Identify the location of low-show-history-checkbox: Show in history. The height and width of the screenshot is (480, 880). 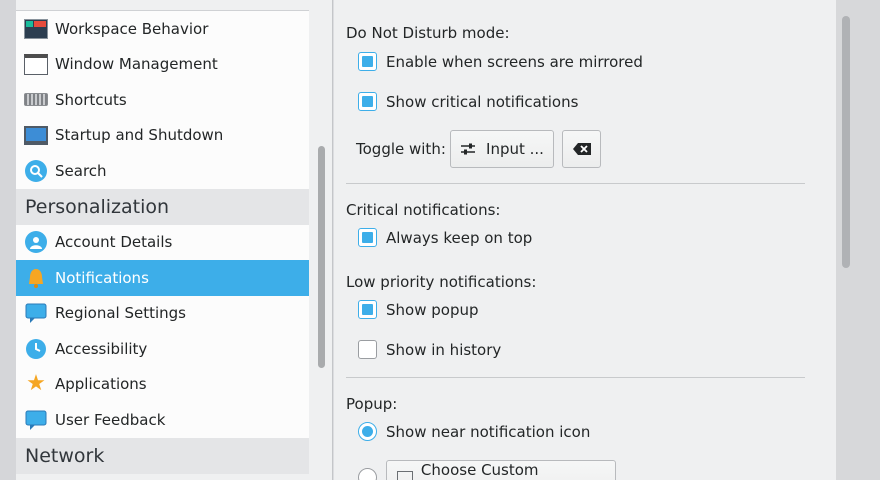
(429, 349).